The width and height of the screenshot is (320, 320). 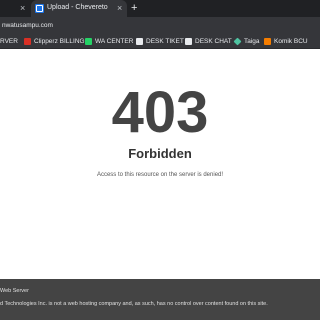 I want to click on address-bar: nwatusampu.com, so click(x=27, y=25).